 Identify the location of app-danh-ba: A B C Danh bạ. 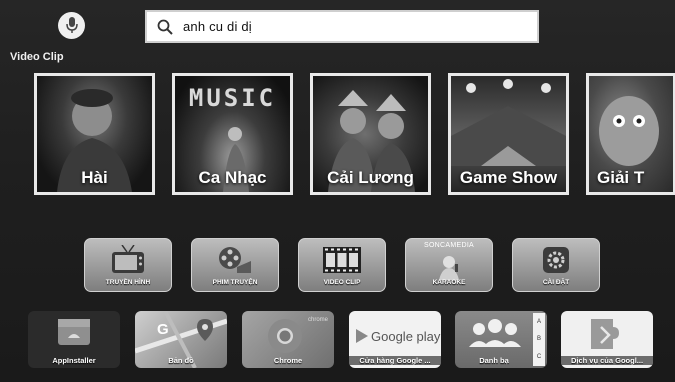
(501, 339).